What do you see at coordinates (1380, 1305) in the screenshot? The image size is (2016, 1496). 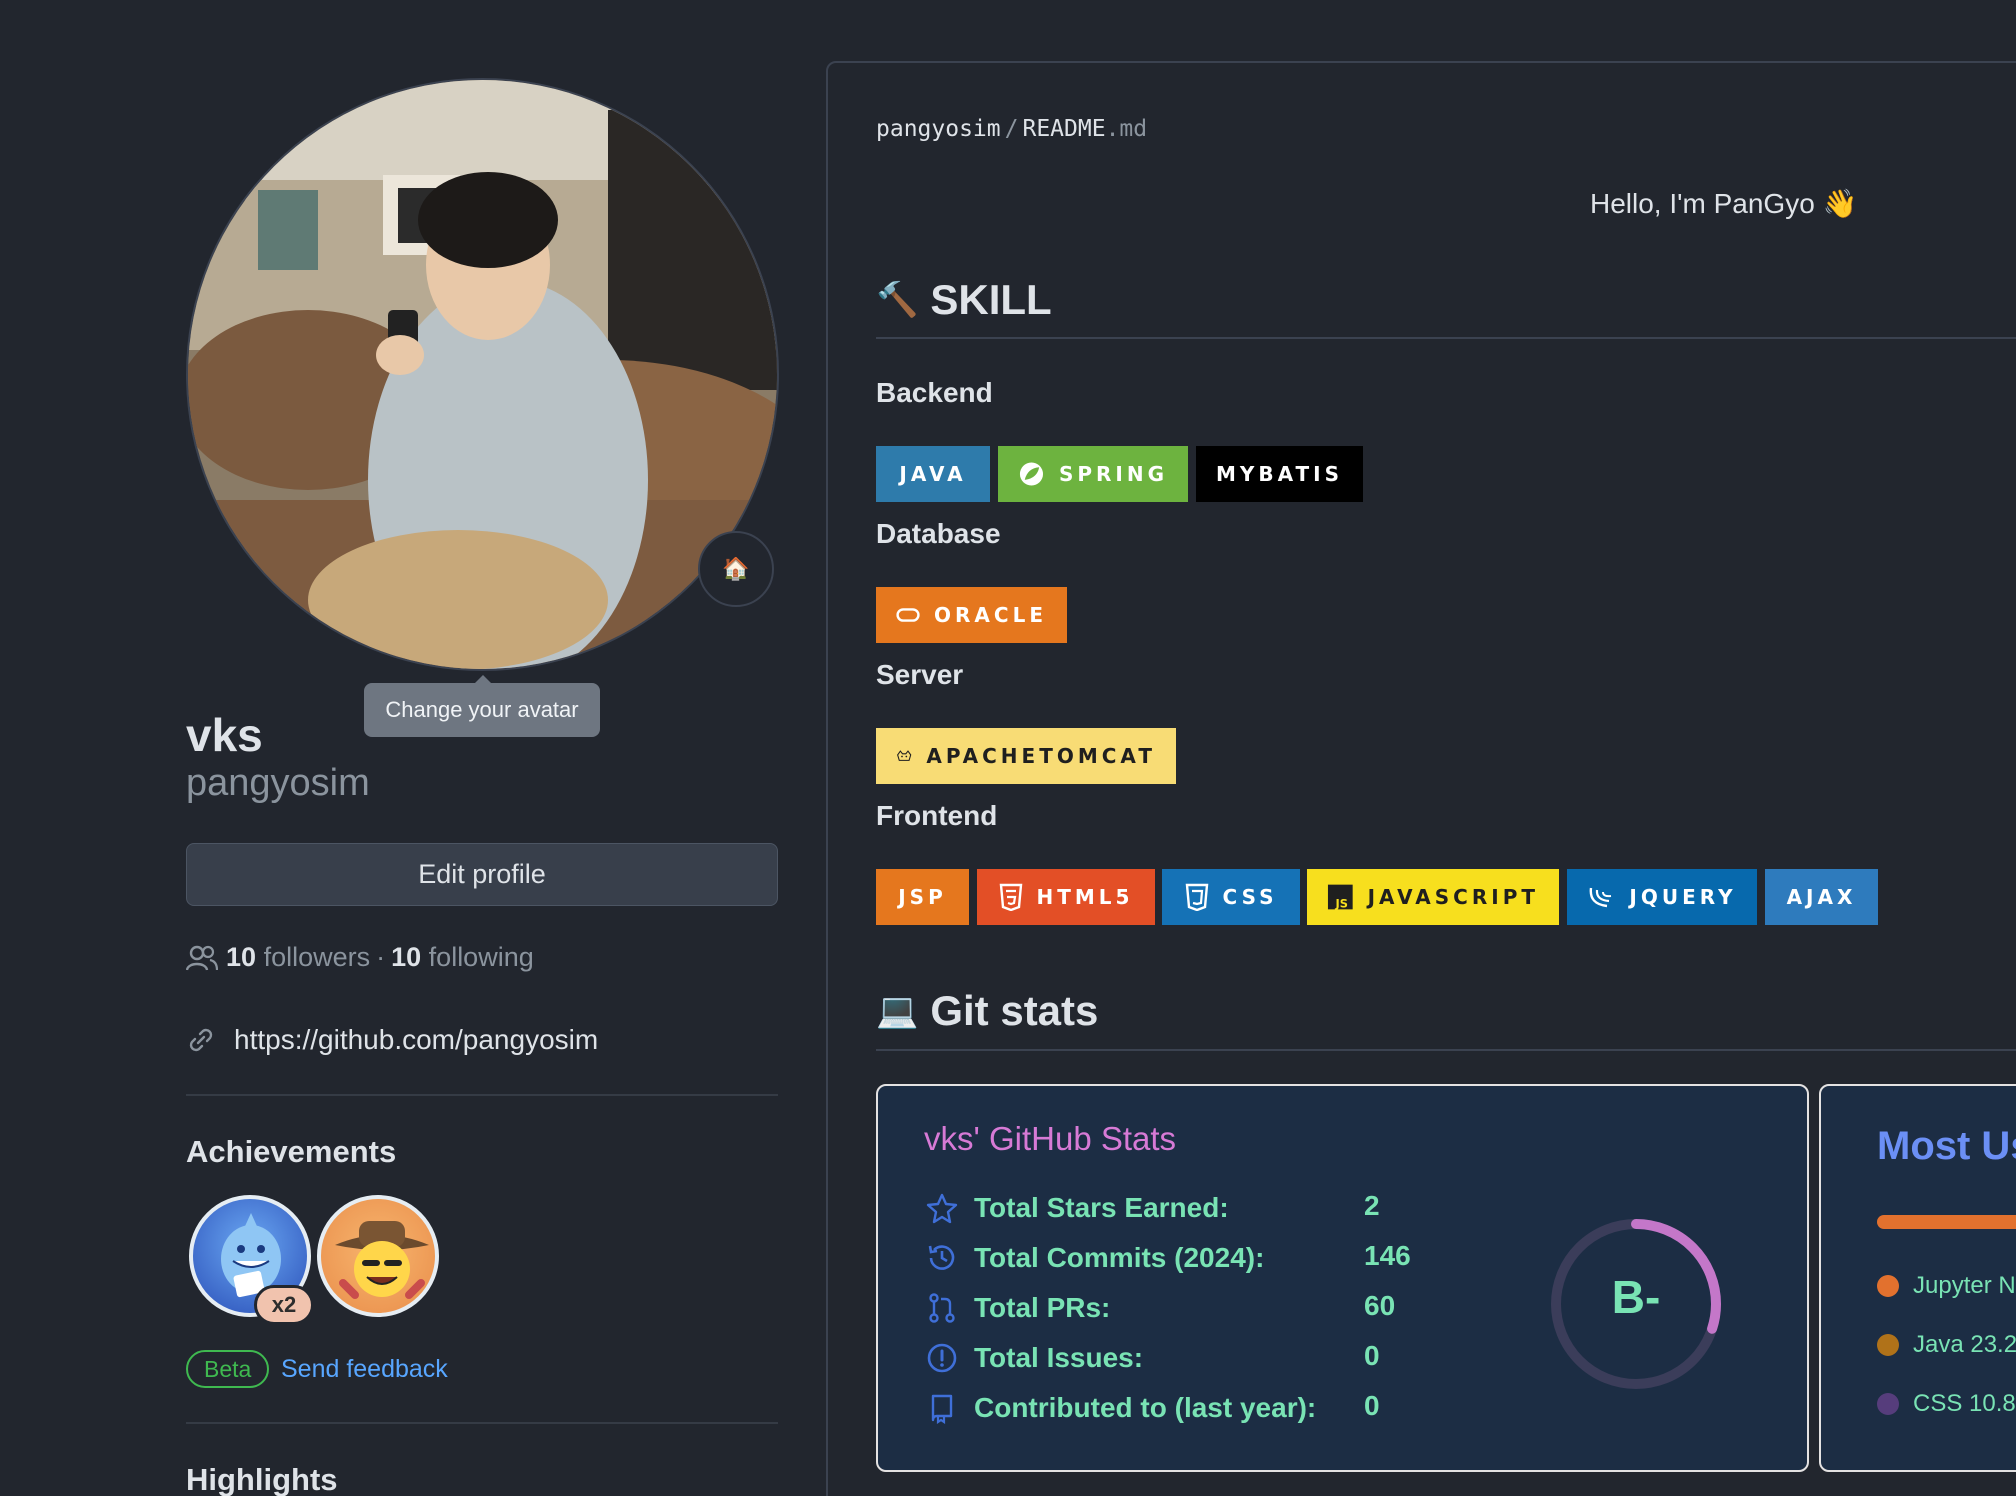 I see `stat-value-prs: 60` at bounding box center [1380, 1305].